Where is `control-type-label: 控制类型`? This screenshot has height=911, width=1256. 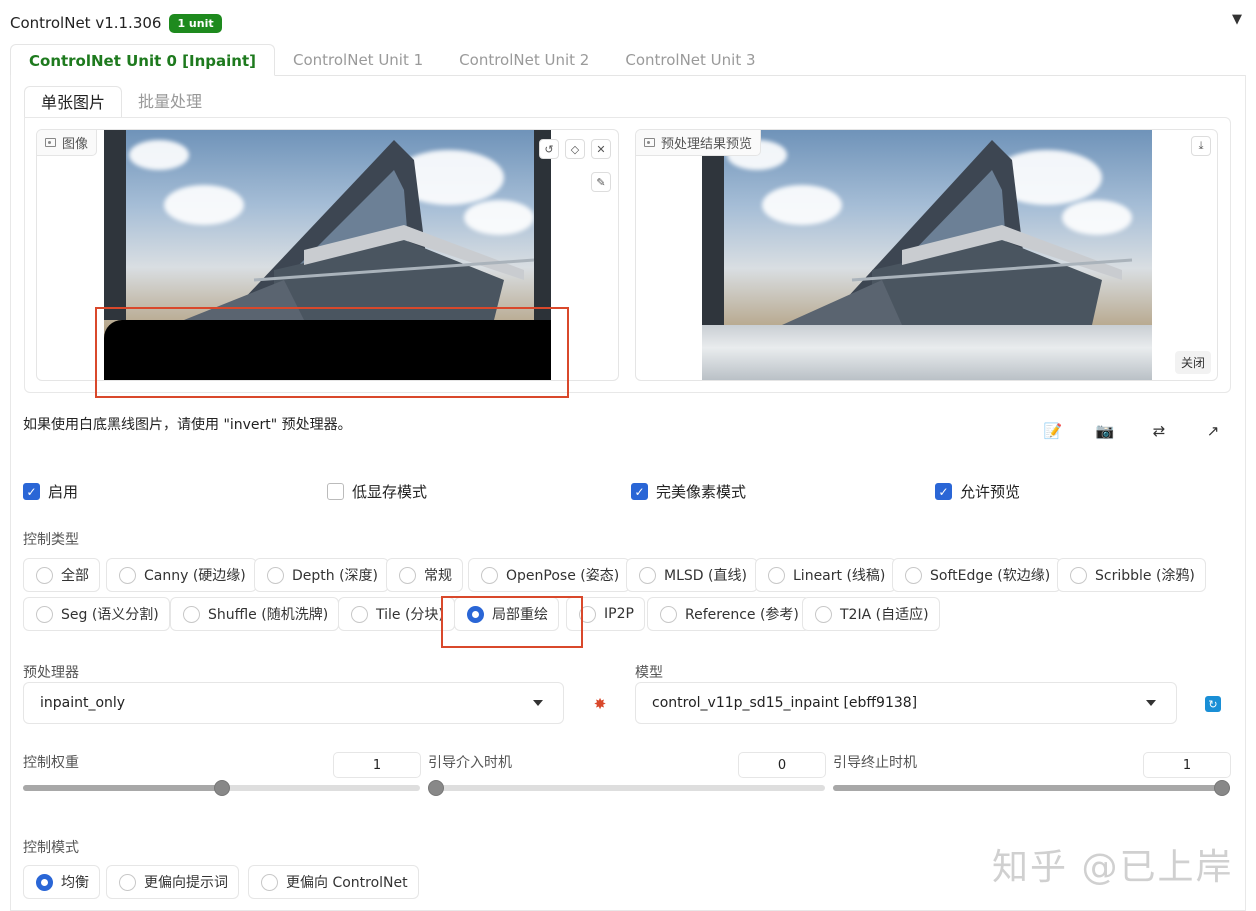 control-type-label: 控制类型 is located at coordinates (51, 540).